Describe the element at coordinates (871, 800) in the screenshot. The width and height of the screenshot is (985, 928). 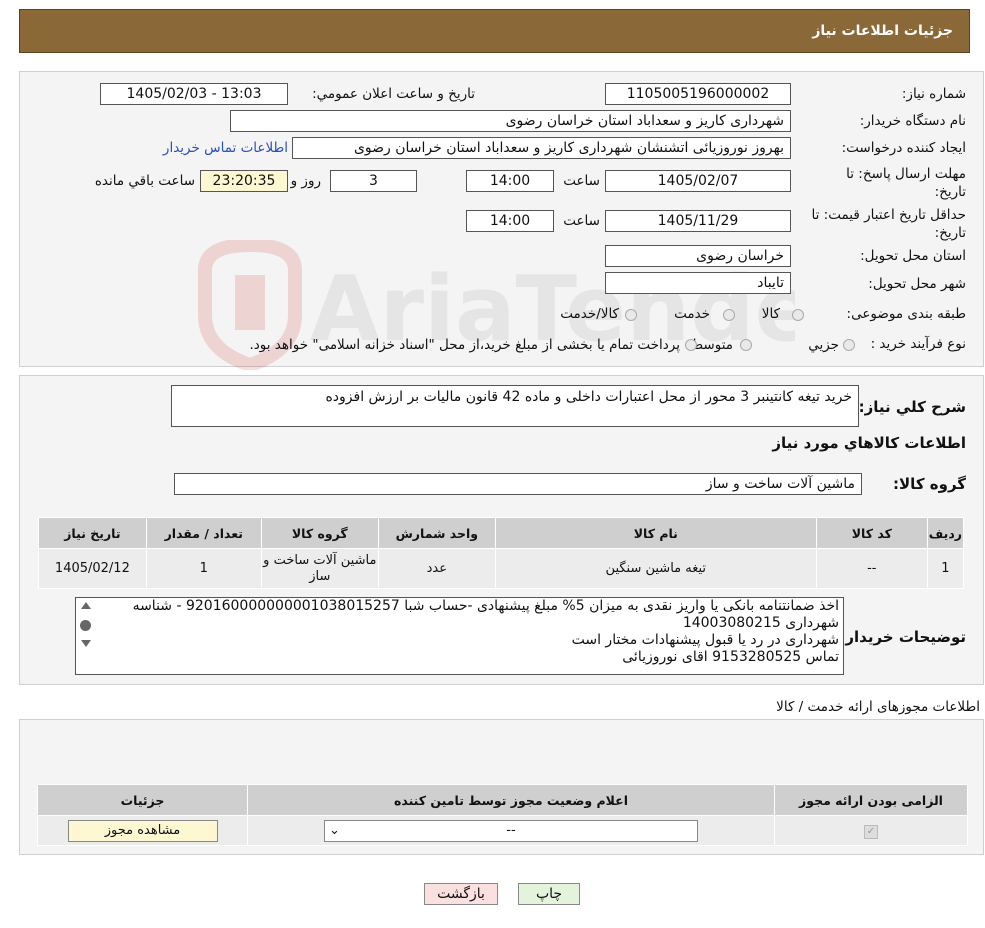
I see `col-required: الزامی بودن ارائه مجوز` at that location.